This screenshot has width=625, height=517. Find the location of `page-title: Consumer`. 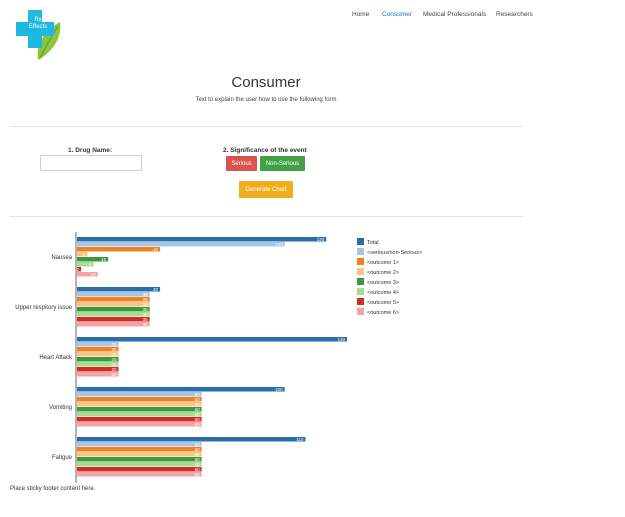

page-title: Consumer is located at coordinates (266, 82).